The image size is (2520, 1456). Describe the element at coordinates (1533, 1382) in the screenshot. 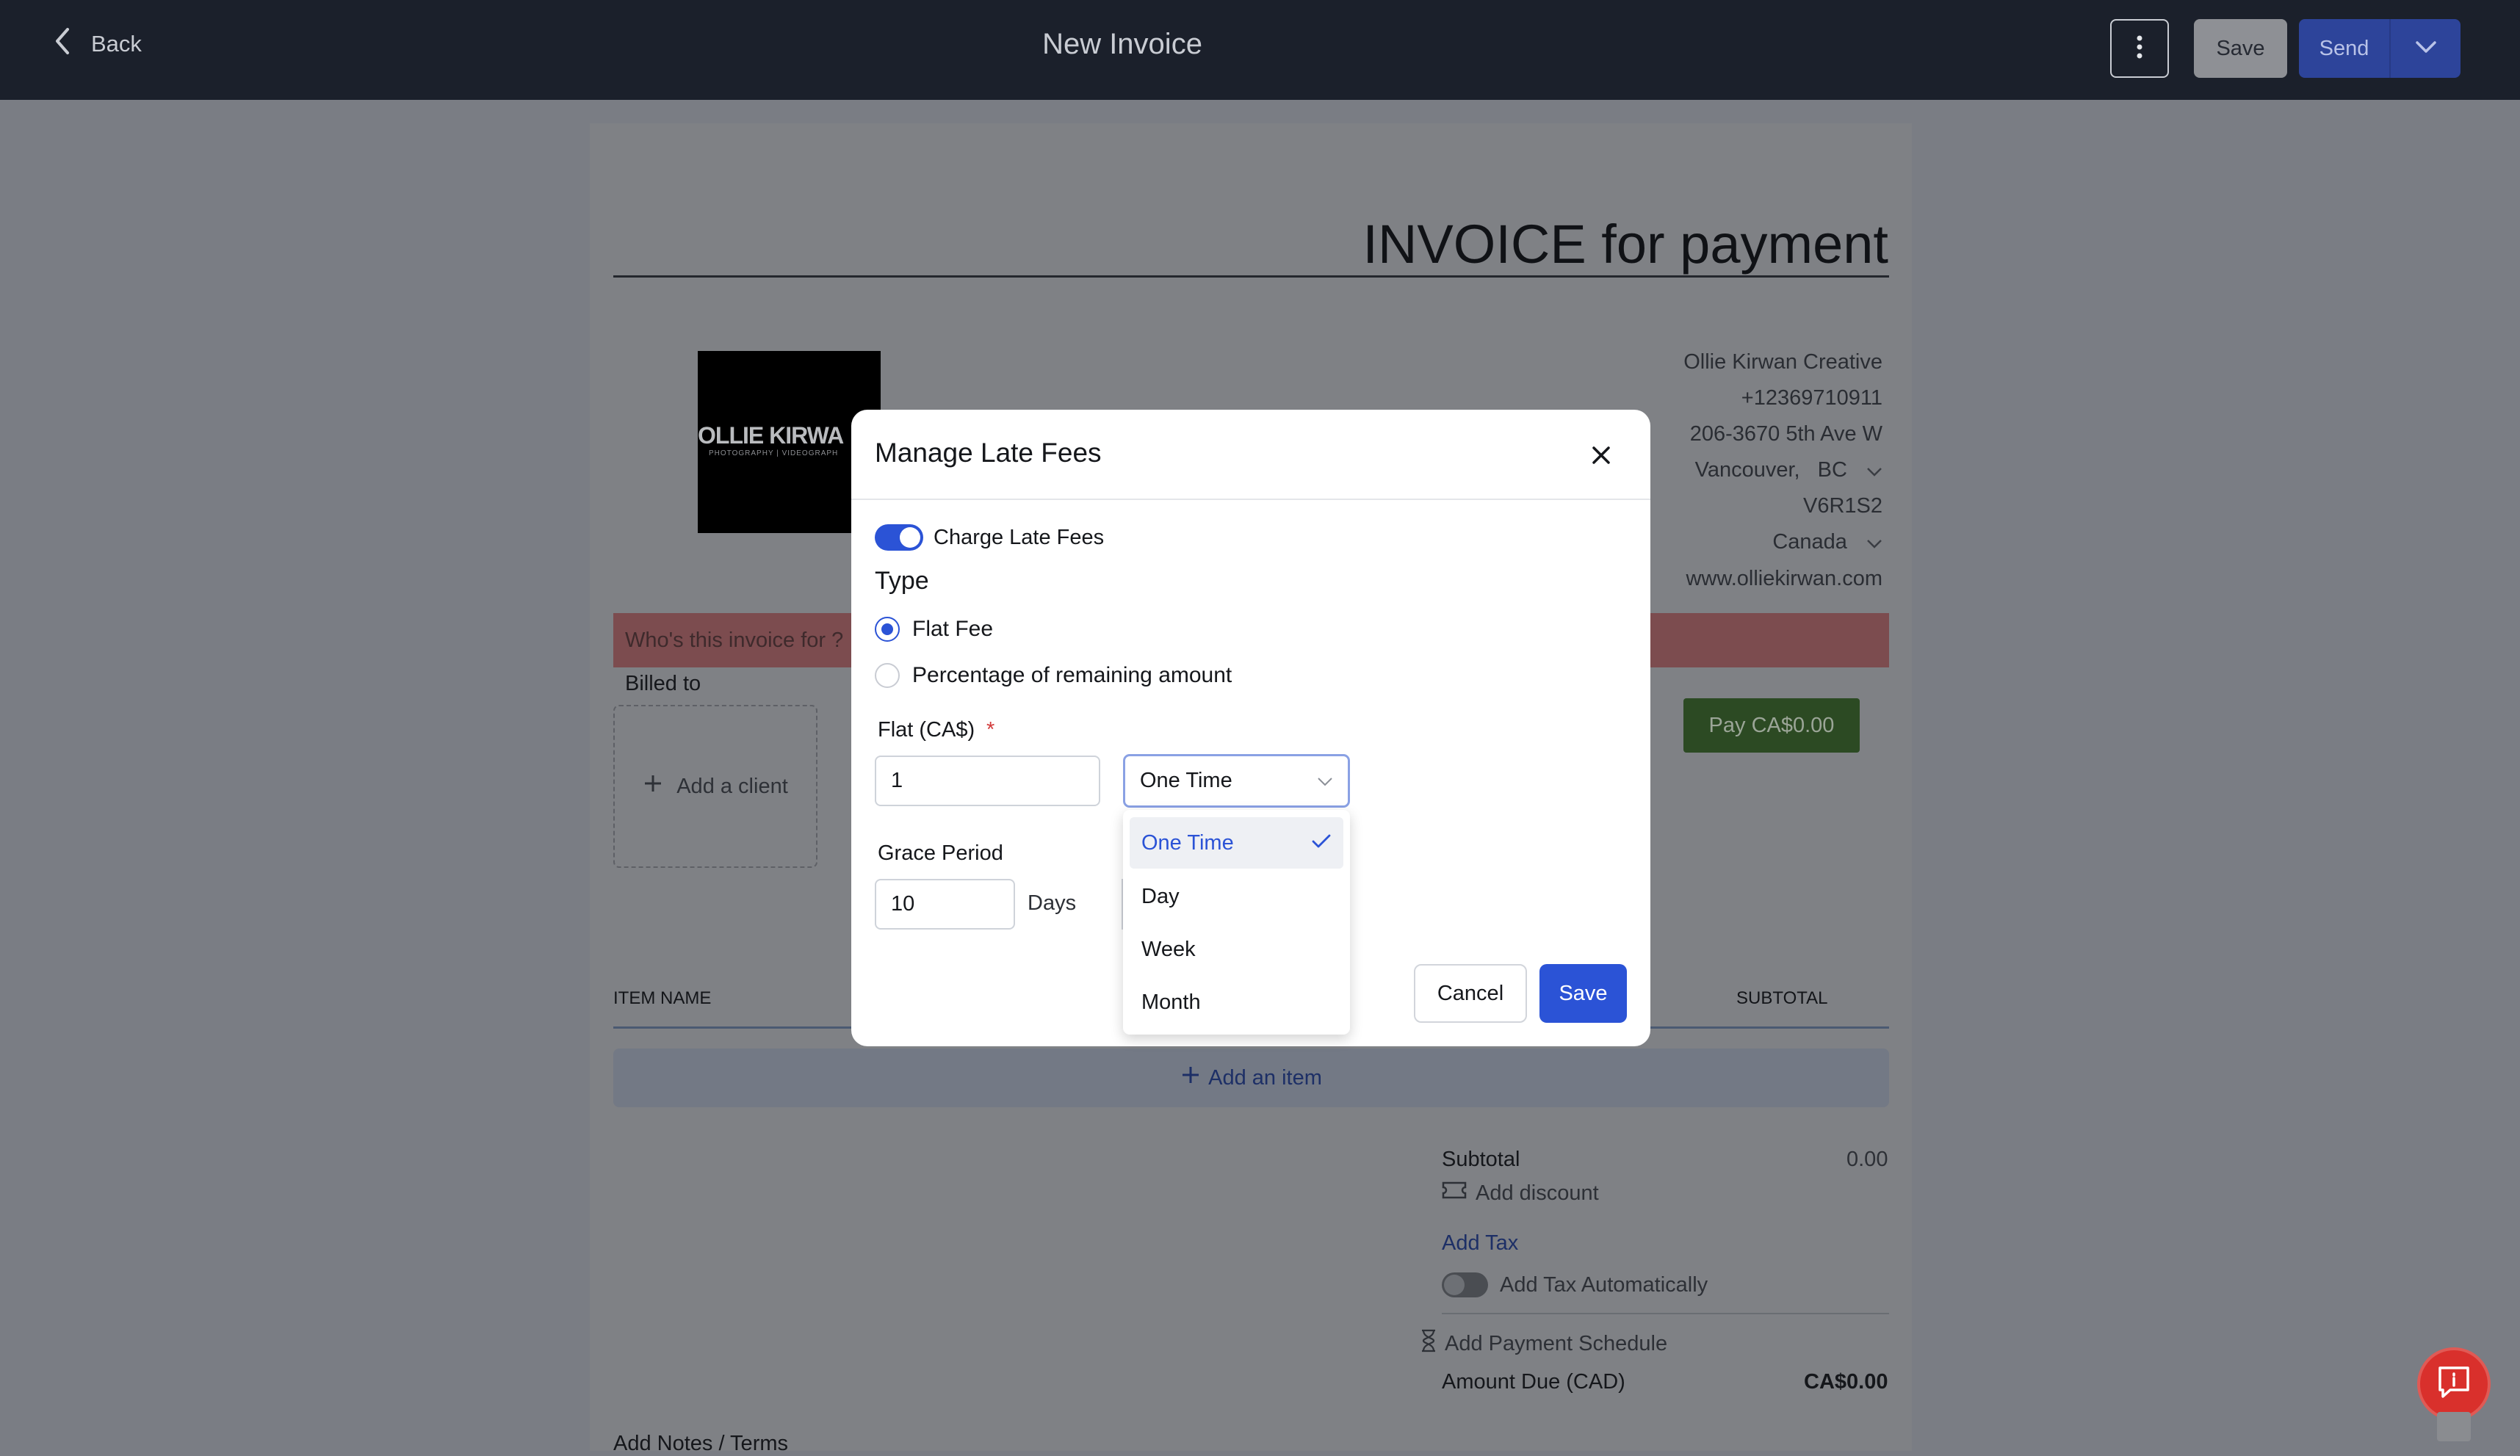

I see `amount-due-label: Amount Due (CAD)` at that location.